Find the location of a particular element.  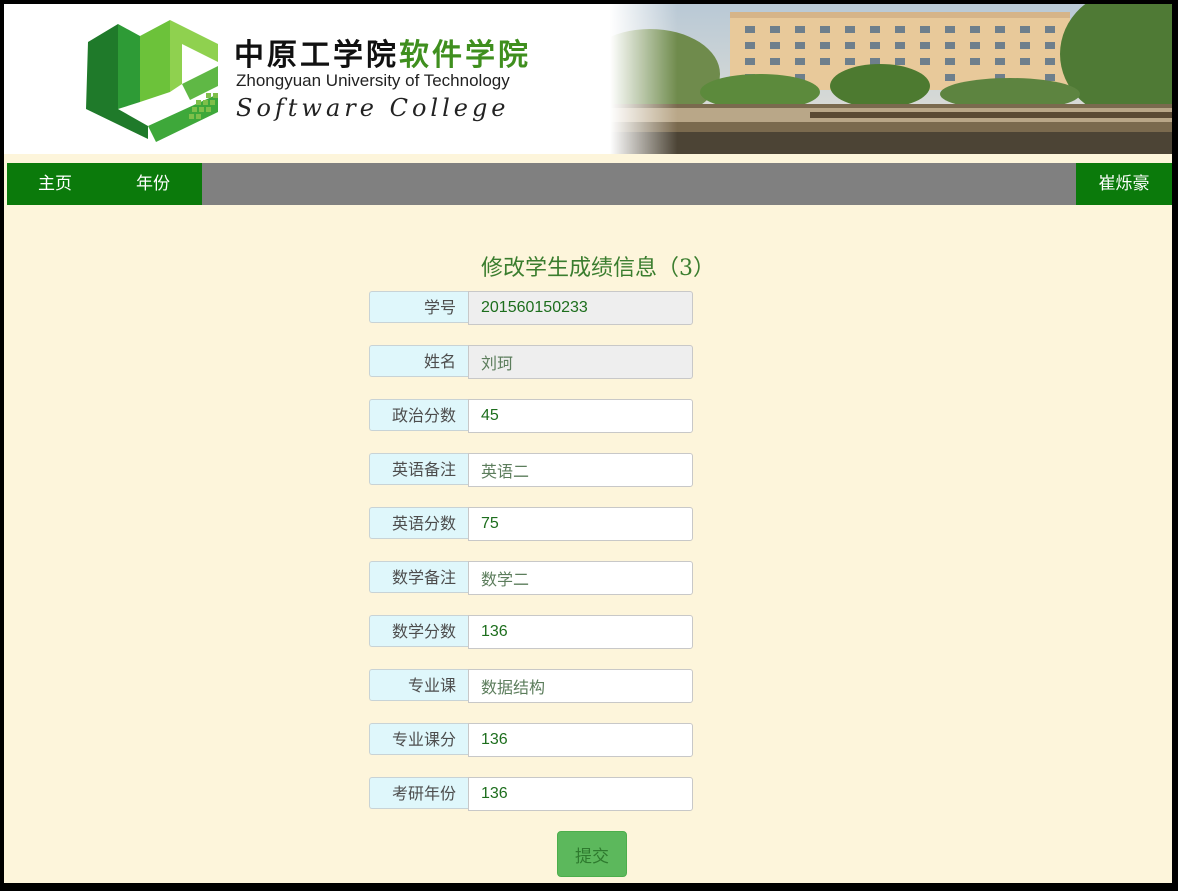

field-row-student-id: 学号 is located at coordinates (532, 308).